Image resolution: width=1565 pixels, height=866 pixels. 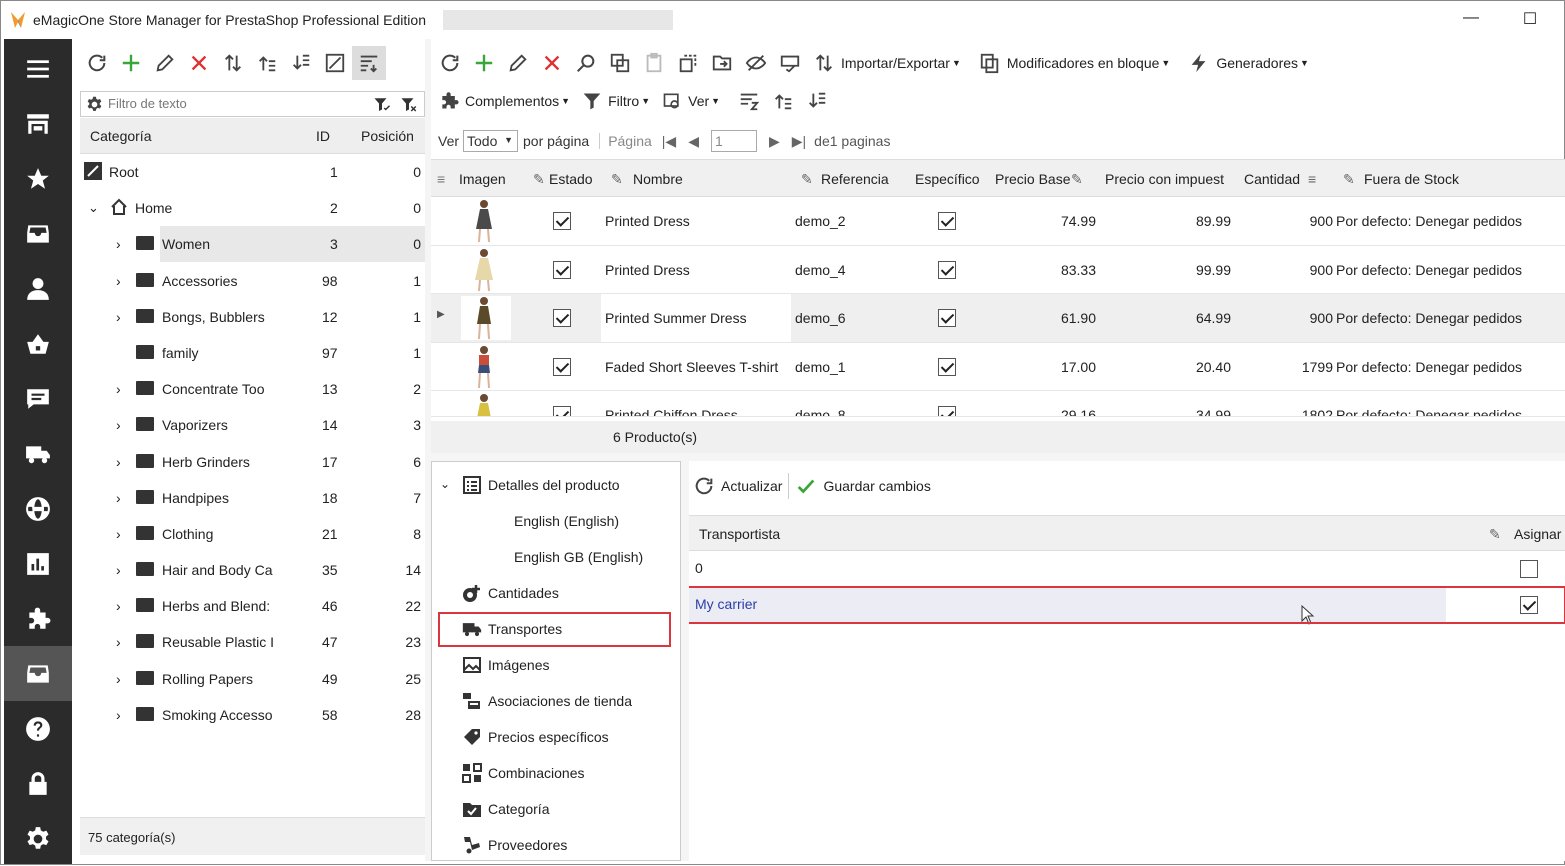 What do you see at coordinates (658, 179) in the screenshot?
I see `col-name: Nombre` at bounding box center [658, 179].